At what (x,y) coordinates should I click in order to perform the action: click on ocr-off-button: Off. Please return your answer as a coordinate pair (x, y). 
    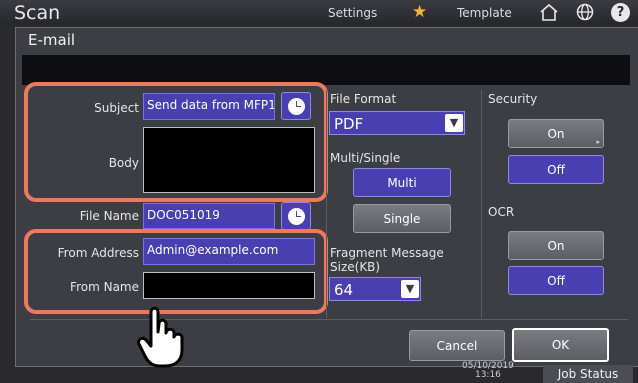
    Looking at the image, I should click on (556, 280).